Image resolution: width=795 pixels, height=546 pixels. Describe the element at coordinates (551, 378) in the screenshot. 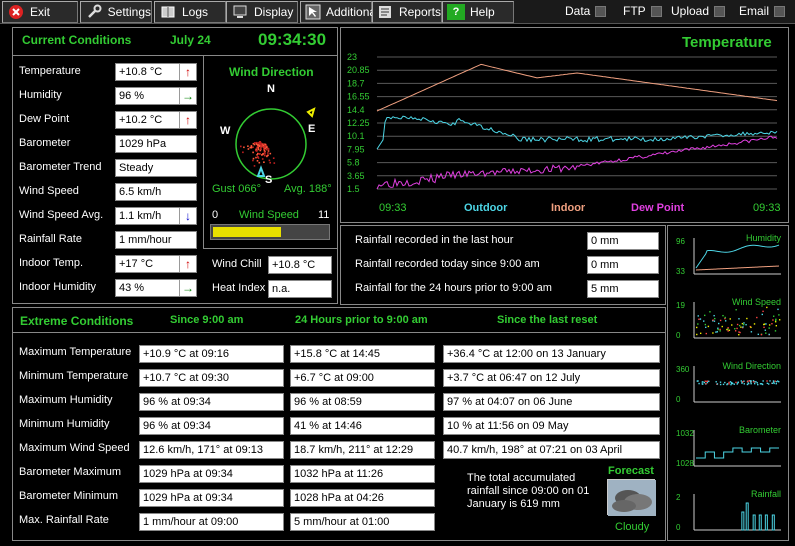

I see `extreme-c-1: +3.7 °C at 06:47 on 12 July` at that location.